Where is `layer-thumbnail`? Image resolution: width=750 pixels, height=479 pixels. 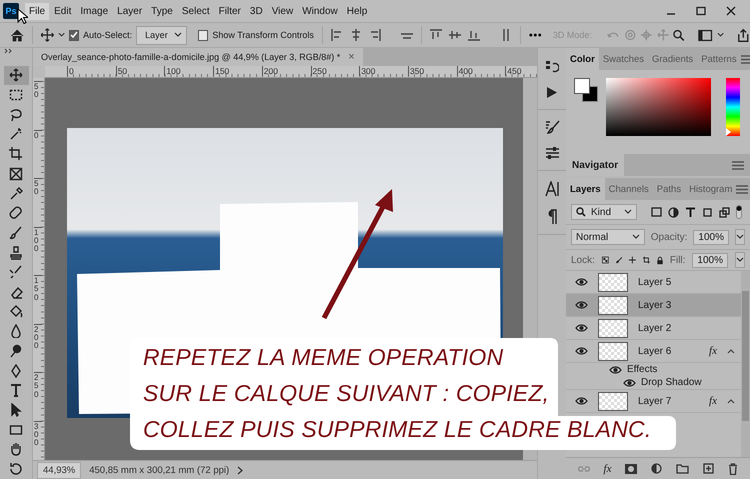
layer-thumbnail is located at coordinates (613, 305).